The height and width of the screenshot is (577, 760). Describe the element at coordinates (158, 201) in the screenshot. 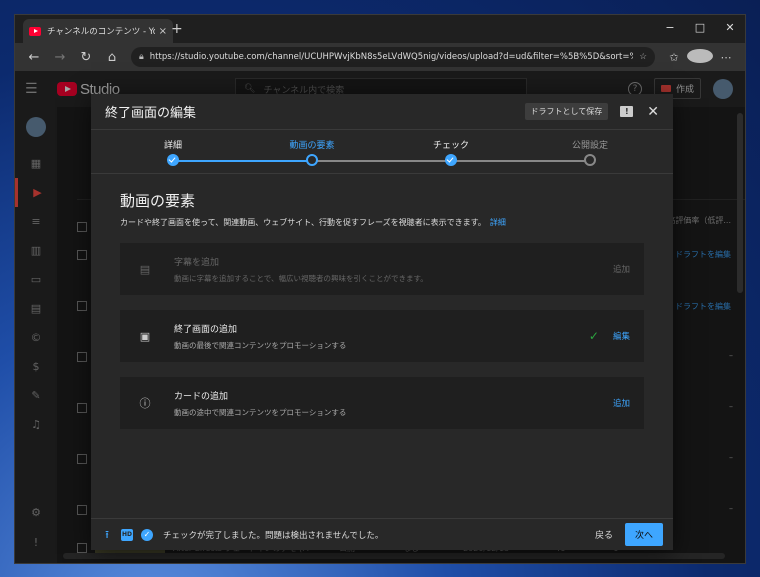

I see `section-title: 動画の要素` at that location.